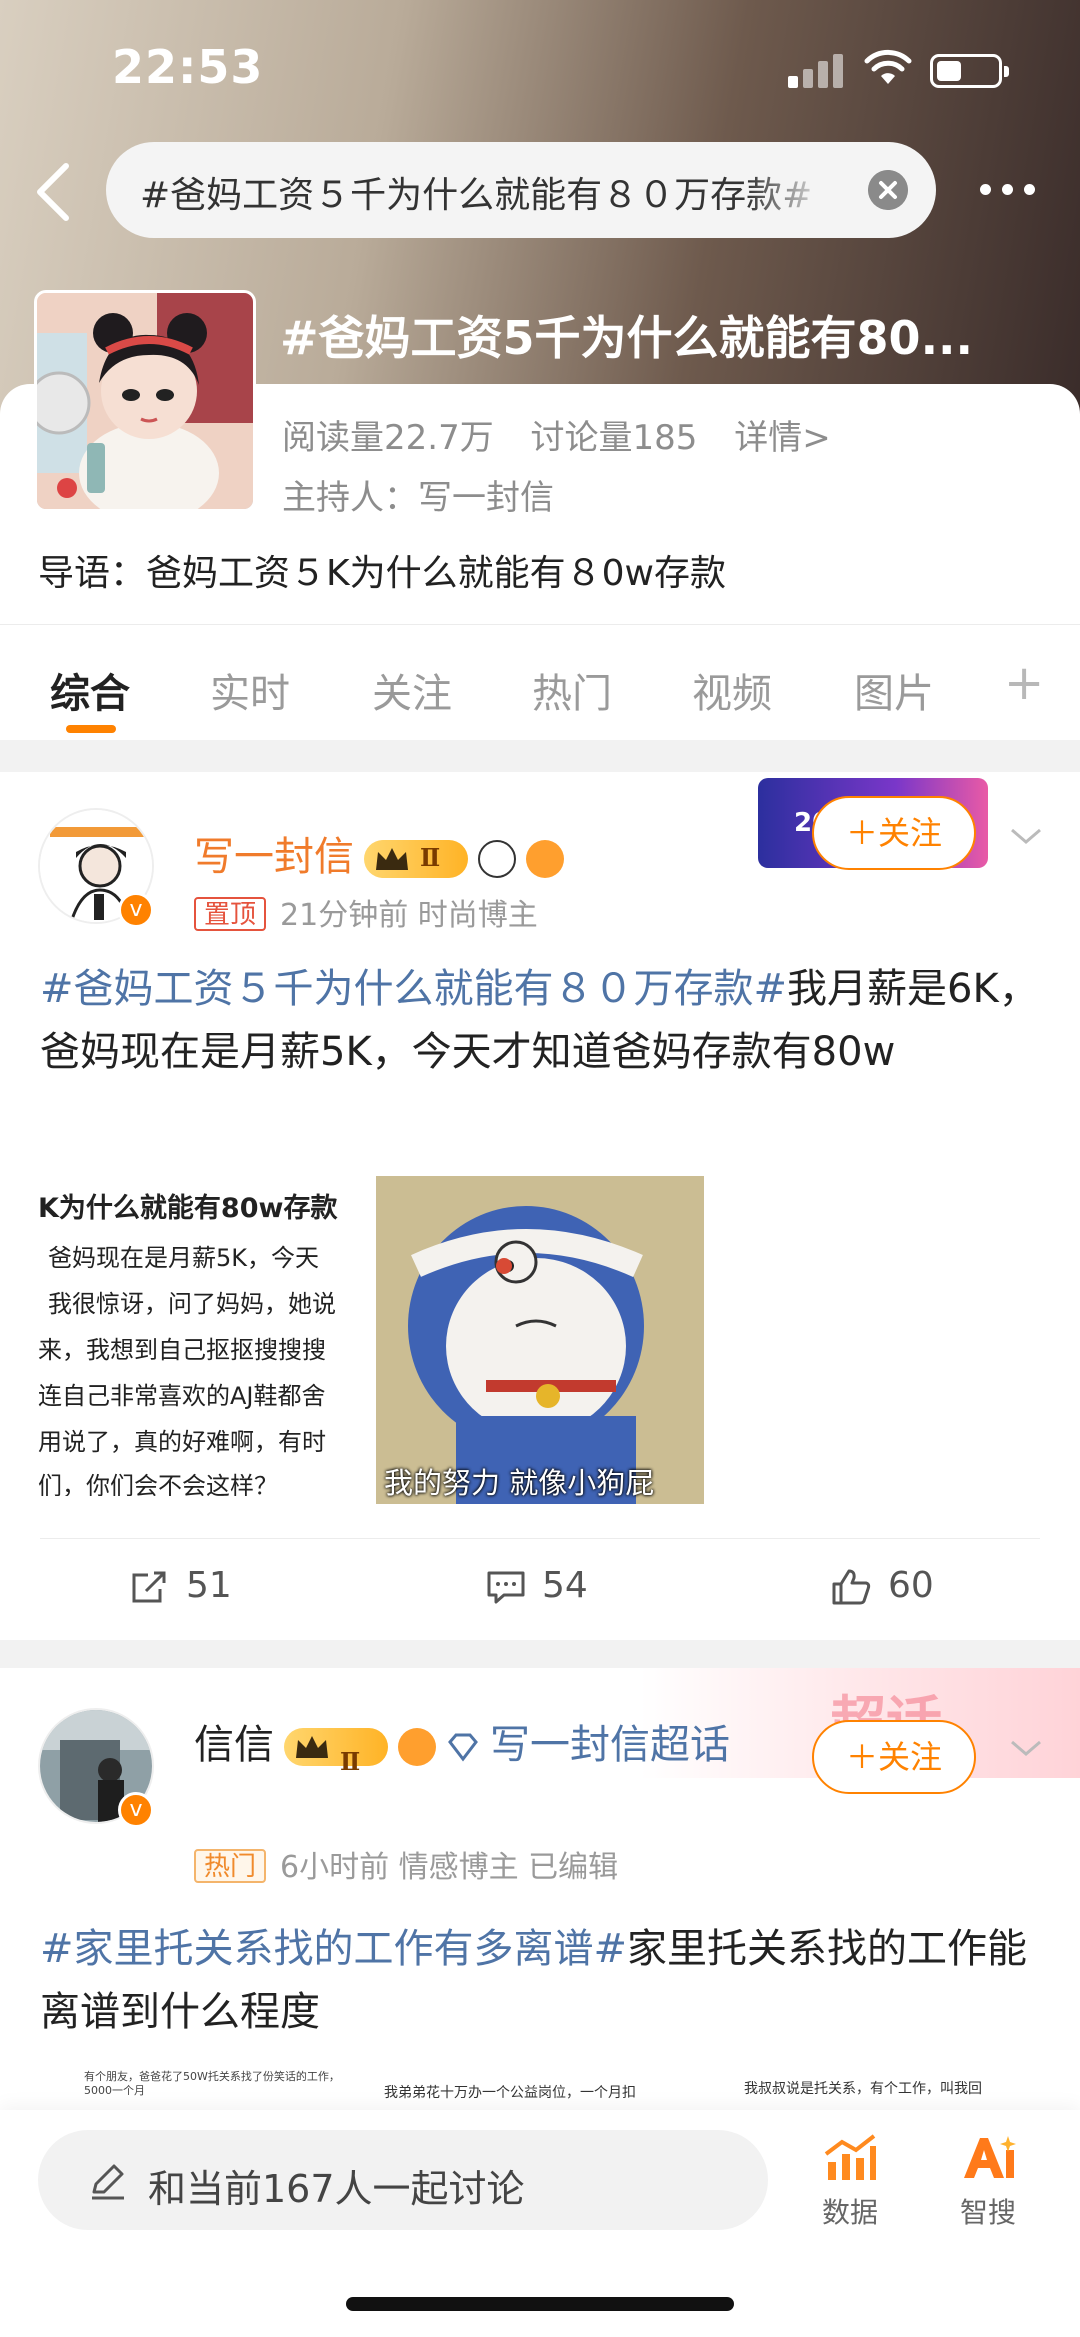 Image resolution: width=1080 pixels, height=2337 pixels. Describe the element at coordinates (990, 2157) in the screenshot. I see `ai-search-icon` at that location.